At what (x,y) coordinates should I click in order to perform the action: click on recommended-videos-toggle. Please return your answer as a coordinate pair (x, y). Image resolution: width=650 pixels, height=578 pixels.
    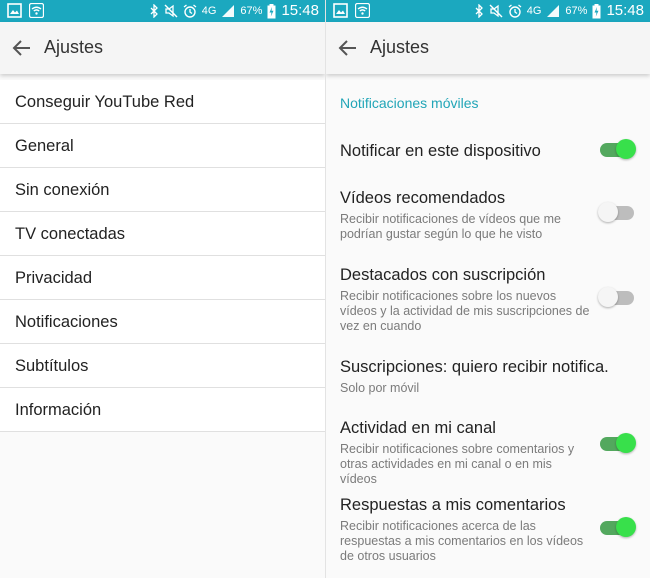
    Looking at the image, I should click on (616, 212).